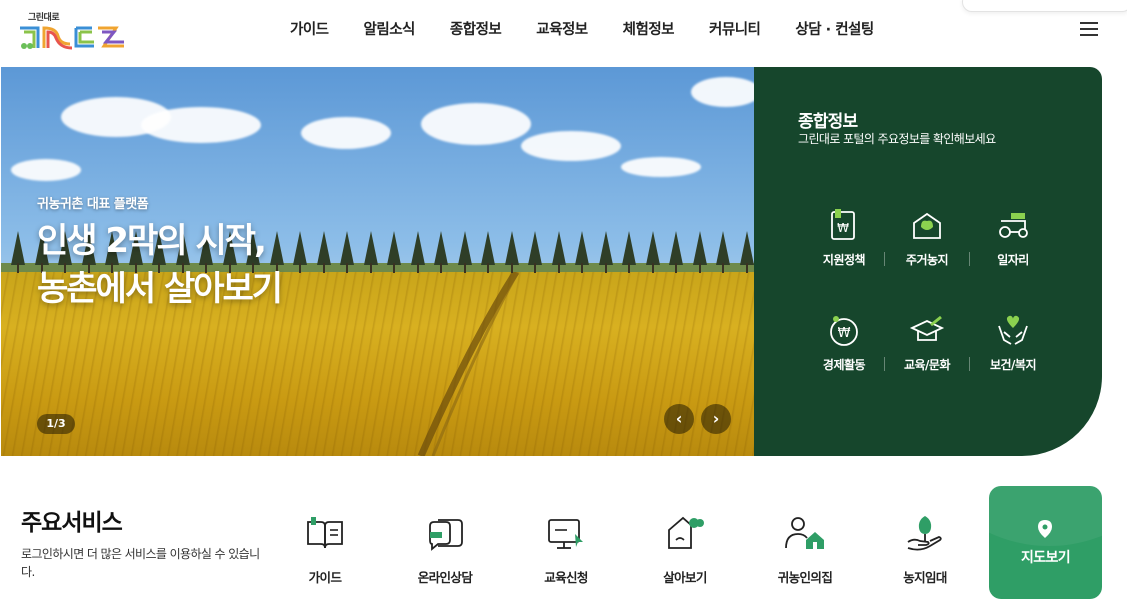 The height and width of the screenshot is (615, 1127). What do you see at coordinates (309, 28) in the screenshot?
I see `nav-guide: 가이드` at bounding box center [309, 28].